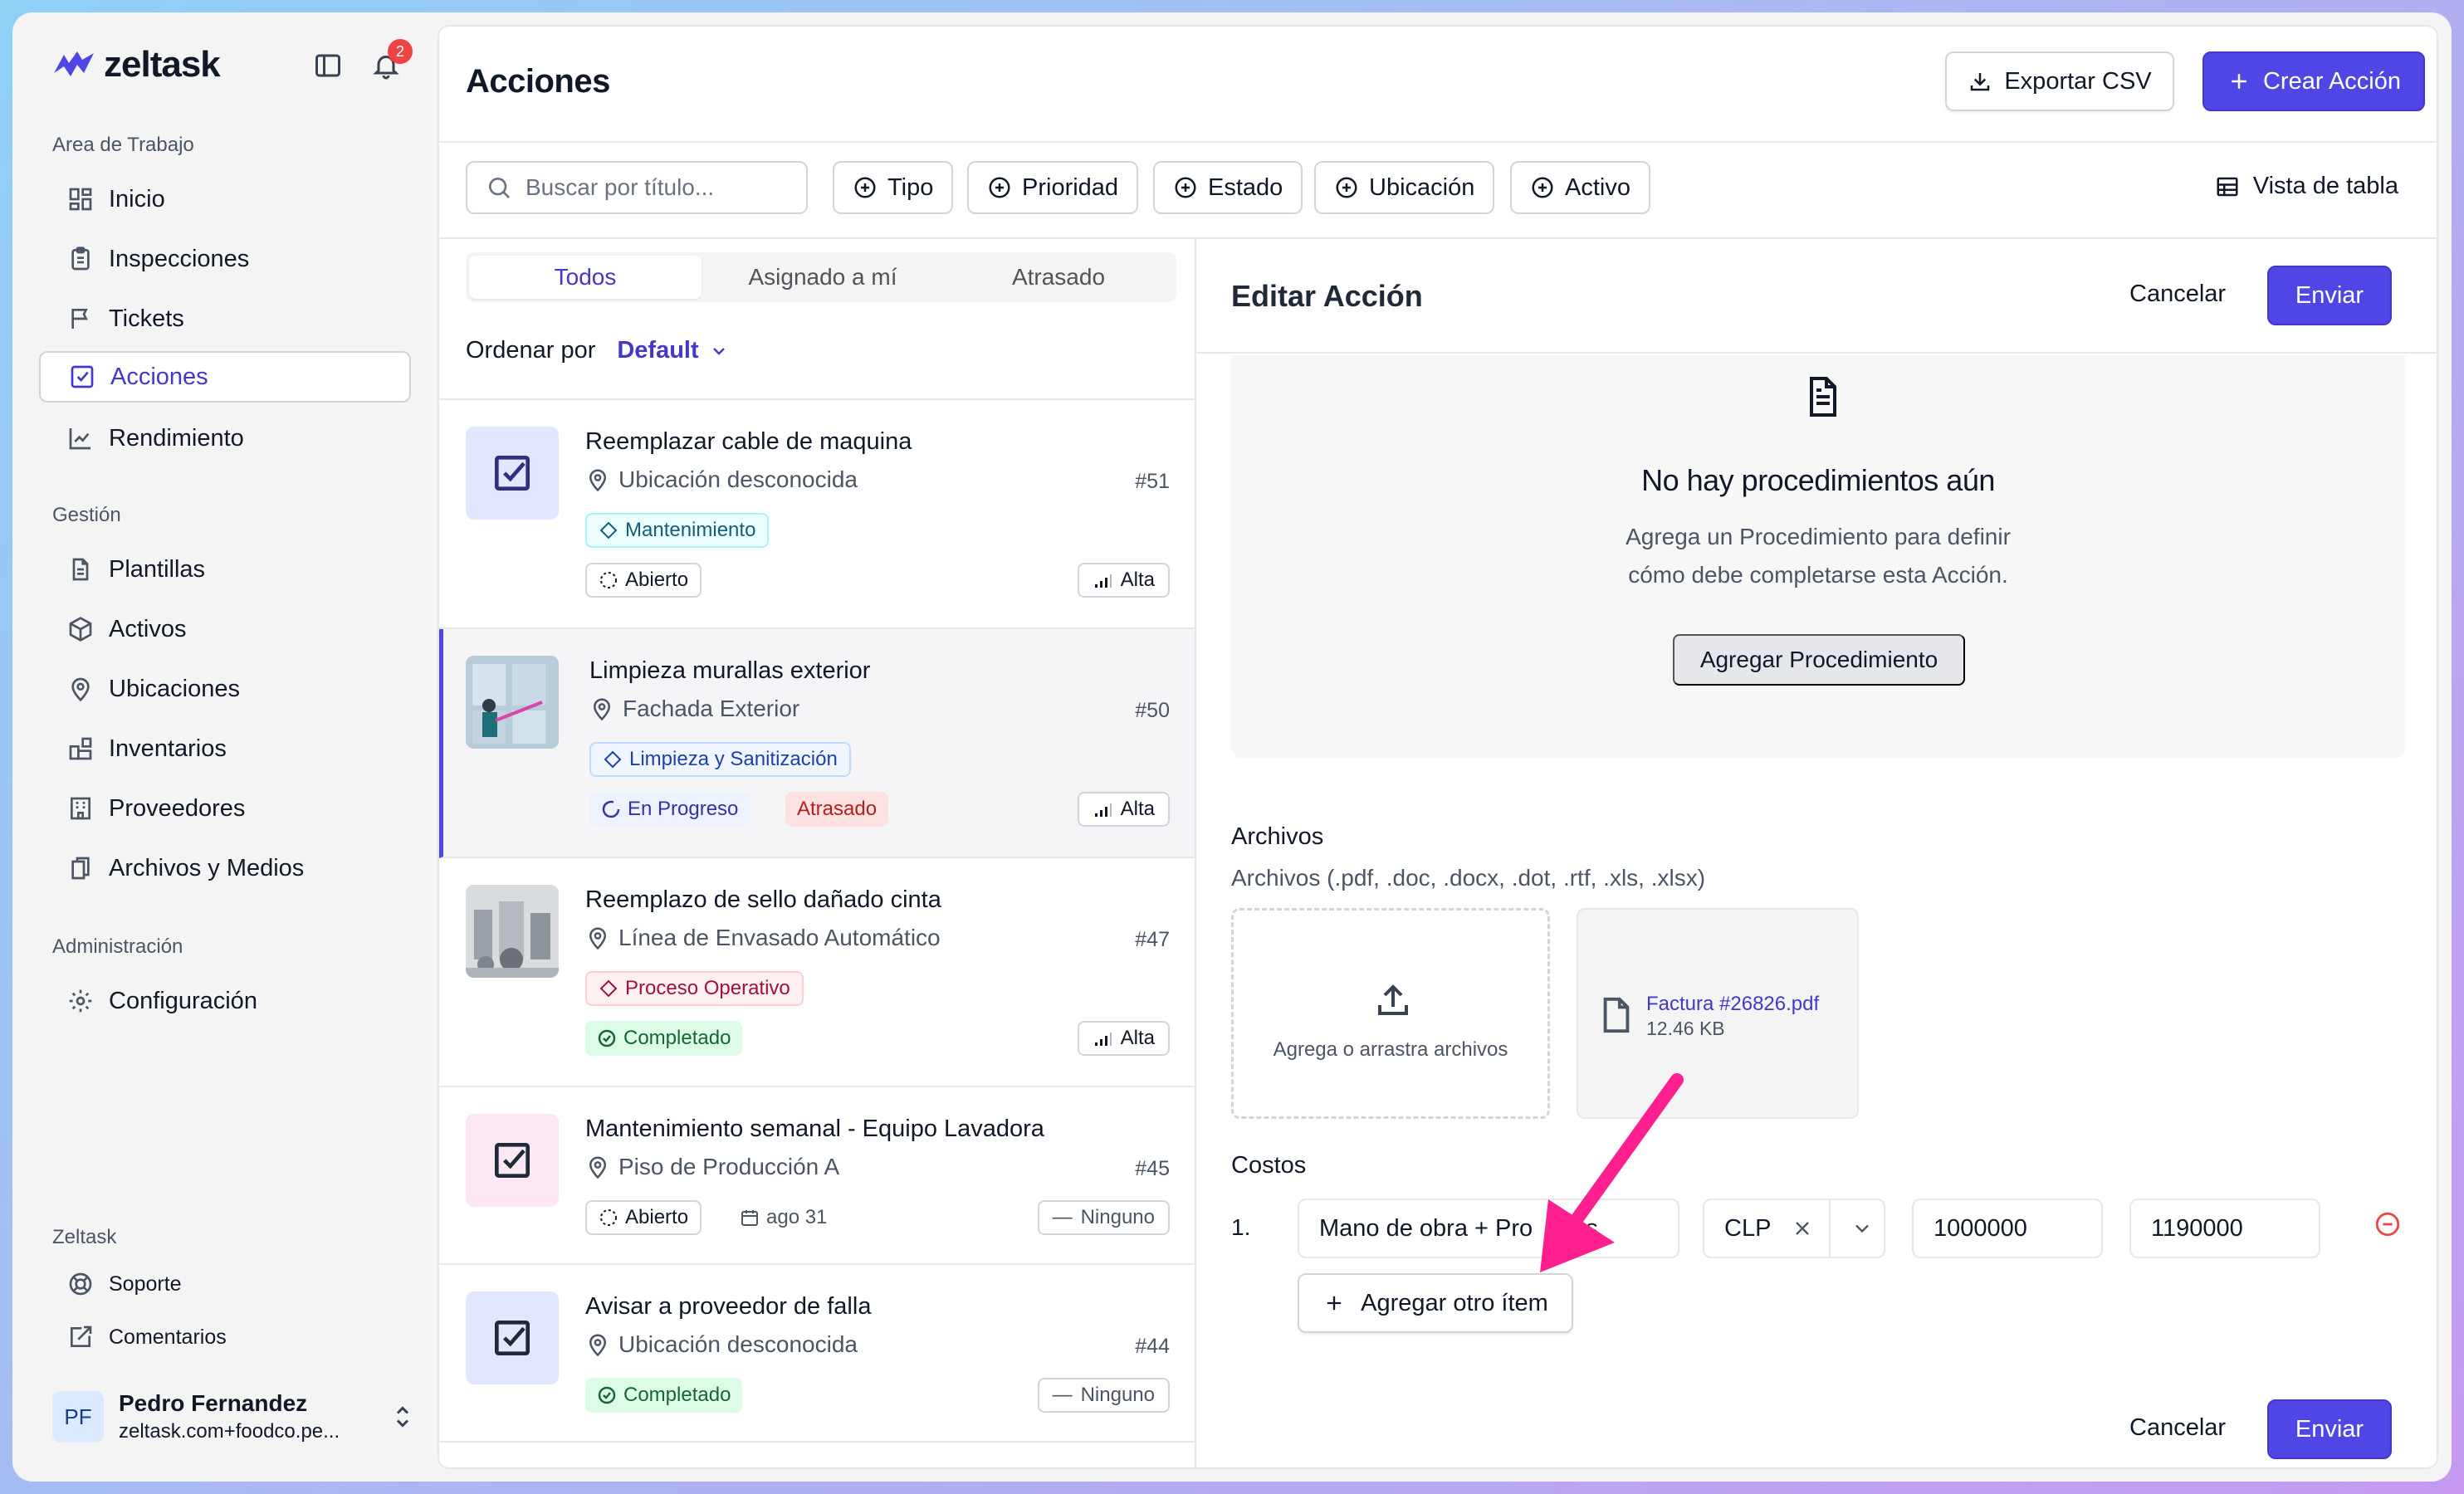 The width and height of the screenshot is (2464, 1494). I want to click on flag-icon, so click(79, 319).